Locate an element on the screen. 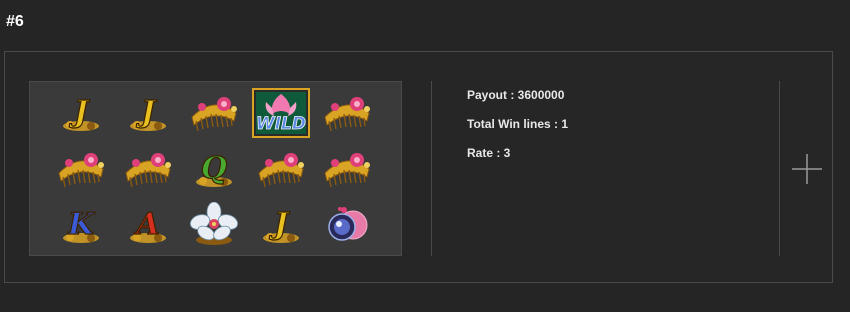  wild-icon: WILD is located at coordinates (280, 113).